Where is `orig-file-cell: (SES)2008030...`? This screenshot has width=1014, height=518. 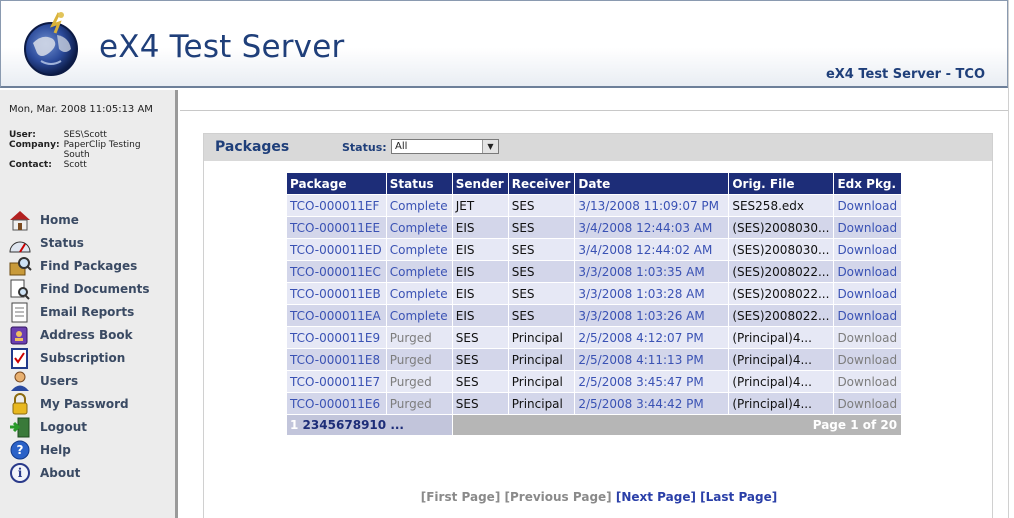 orig-file-cell: (SES)2008030... is located at coordinates (781, 249).